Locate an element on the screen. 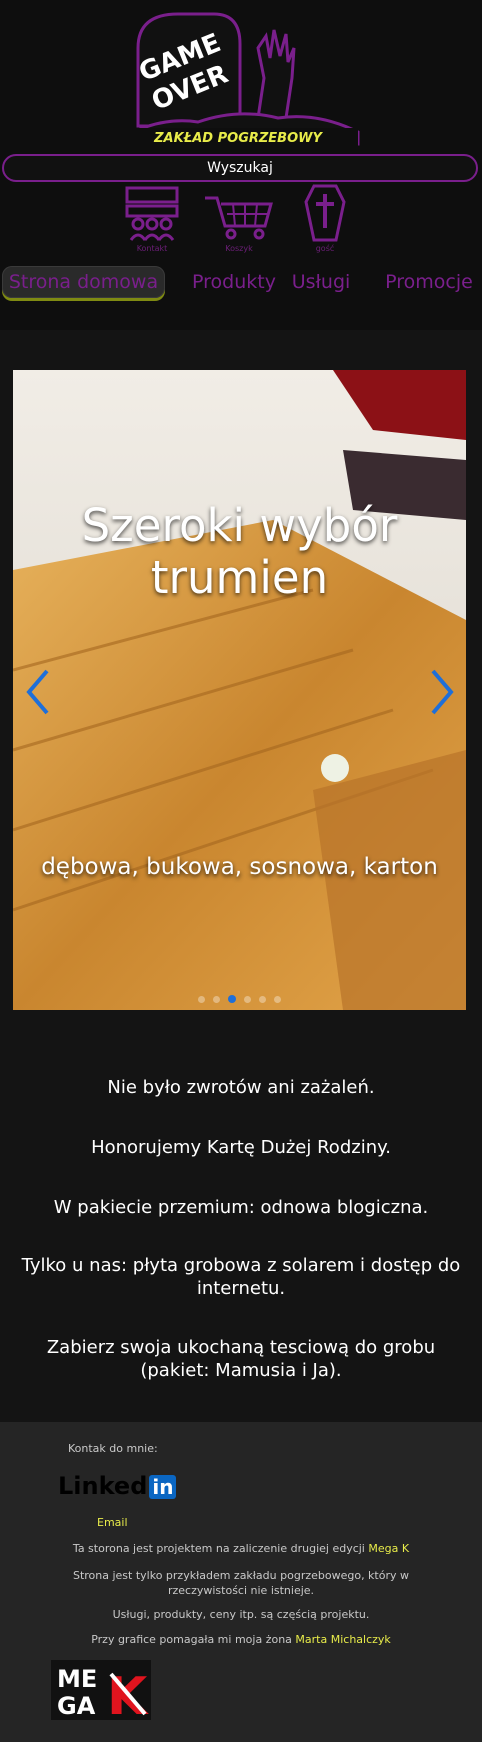  main-nav: Strona domowa Produkty Usługi Promocje is located at coordinates (241, 284).